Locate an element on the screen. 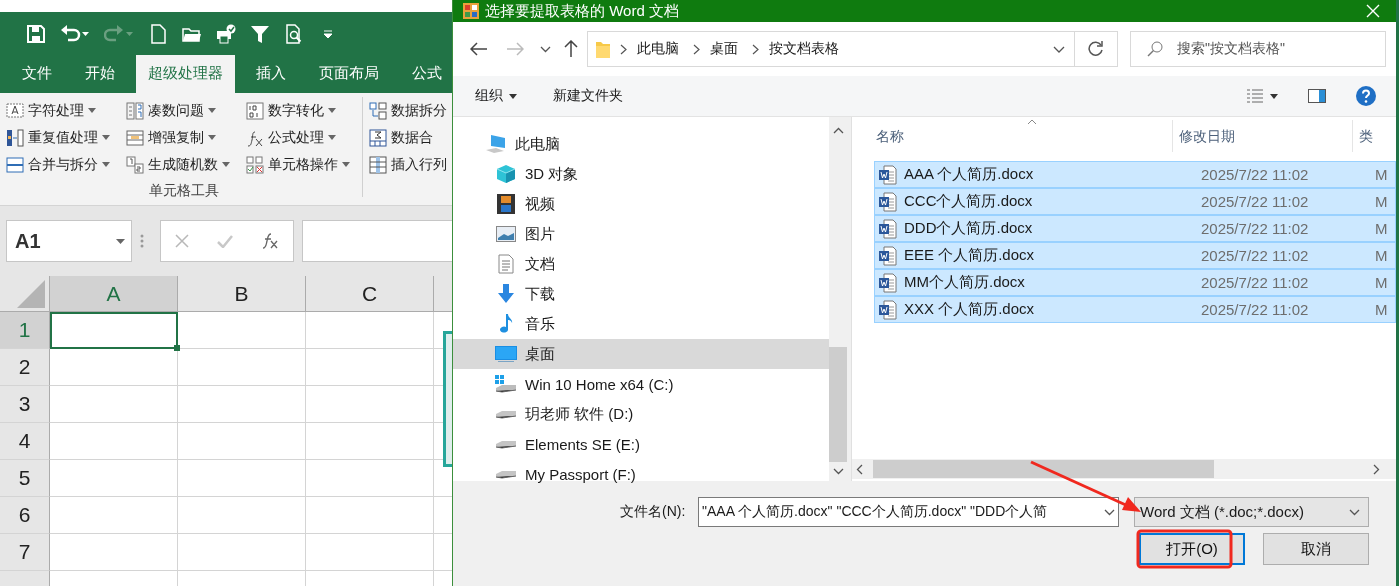 The width and height of the screenshot is (1399, 586). file-name-field: "AAA 个人简历.docx" "CCC个人简历.docx" "DDD个人简 is located at coordinates (908, 512).